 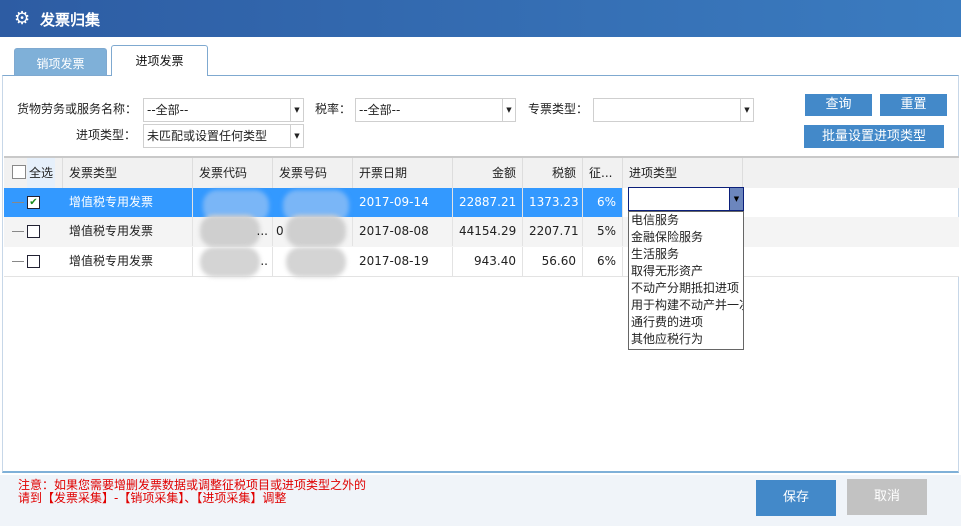 I want to click on cell-amount: 44154.29, so click(x=488, y=231).